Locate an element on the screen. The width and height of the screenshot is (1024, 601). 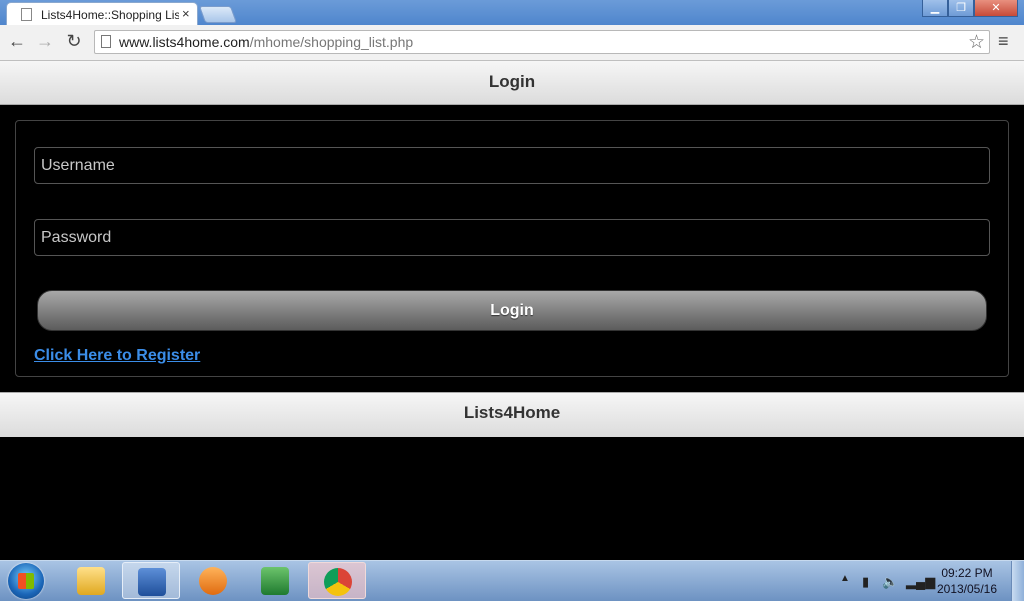
url-host: www.lists4home.com is located at coordinates (184, 42).